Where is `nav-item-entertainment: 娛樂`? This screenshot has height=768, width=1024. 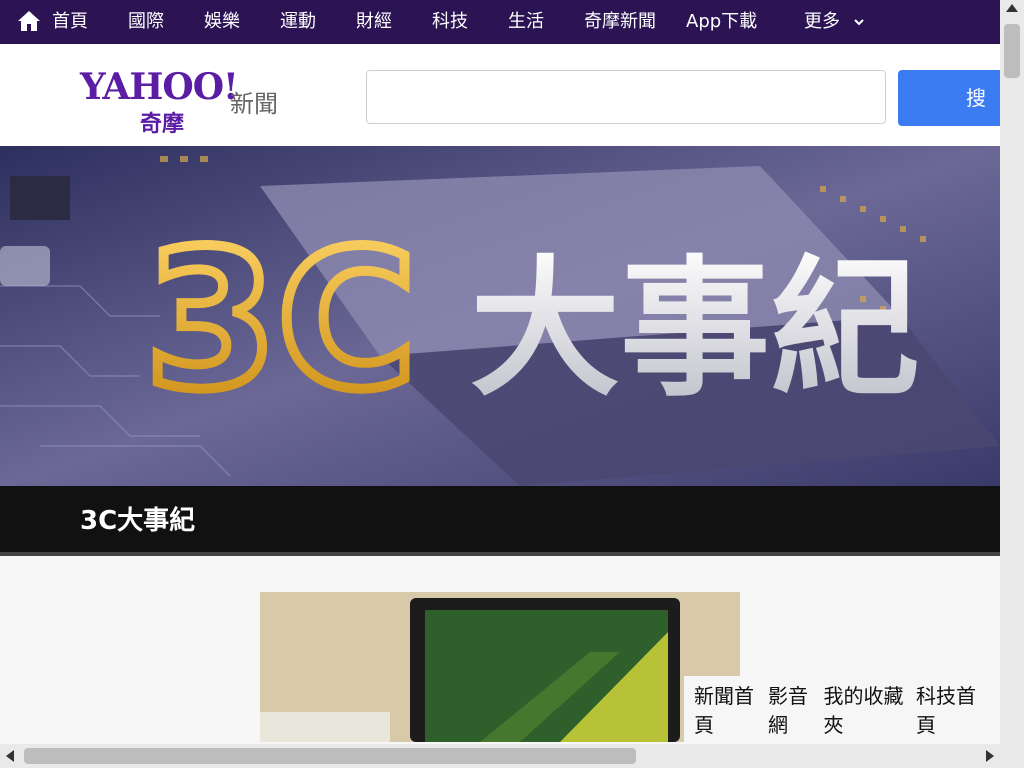 nav-item-entertainment: 娛樂 is located at coordinates (222, 22).